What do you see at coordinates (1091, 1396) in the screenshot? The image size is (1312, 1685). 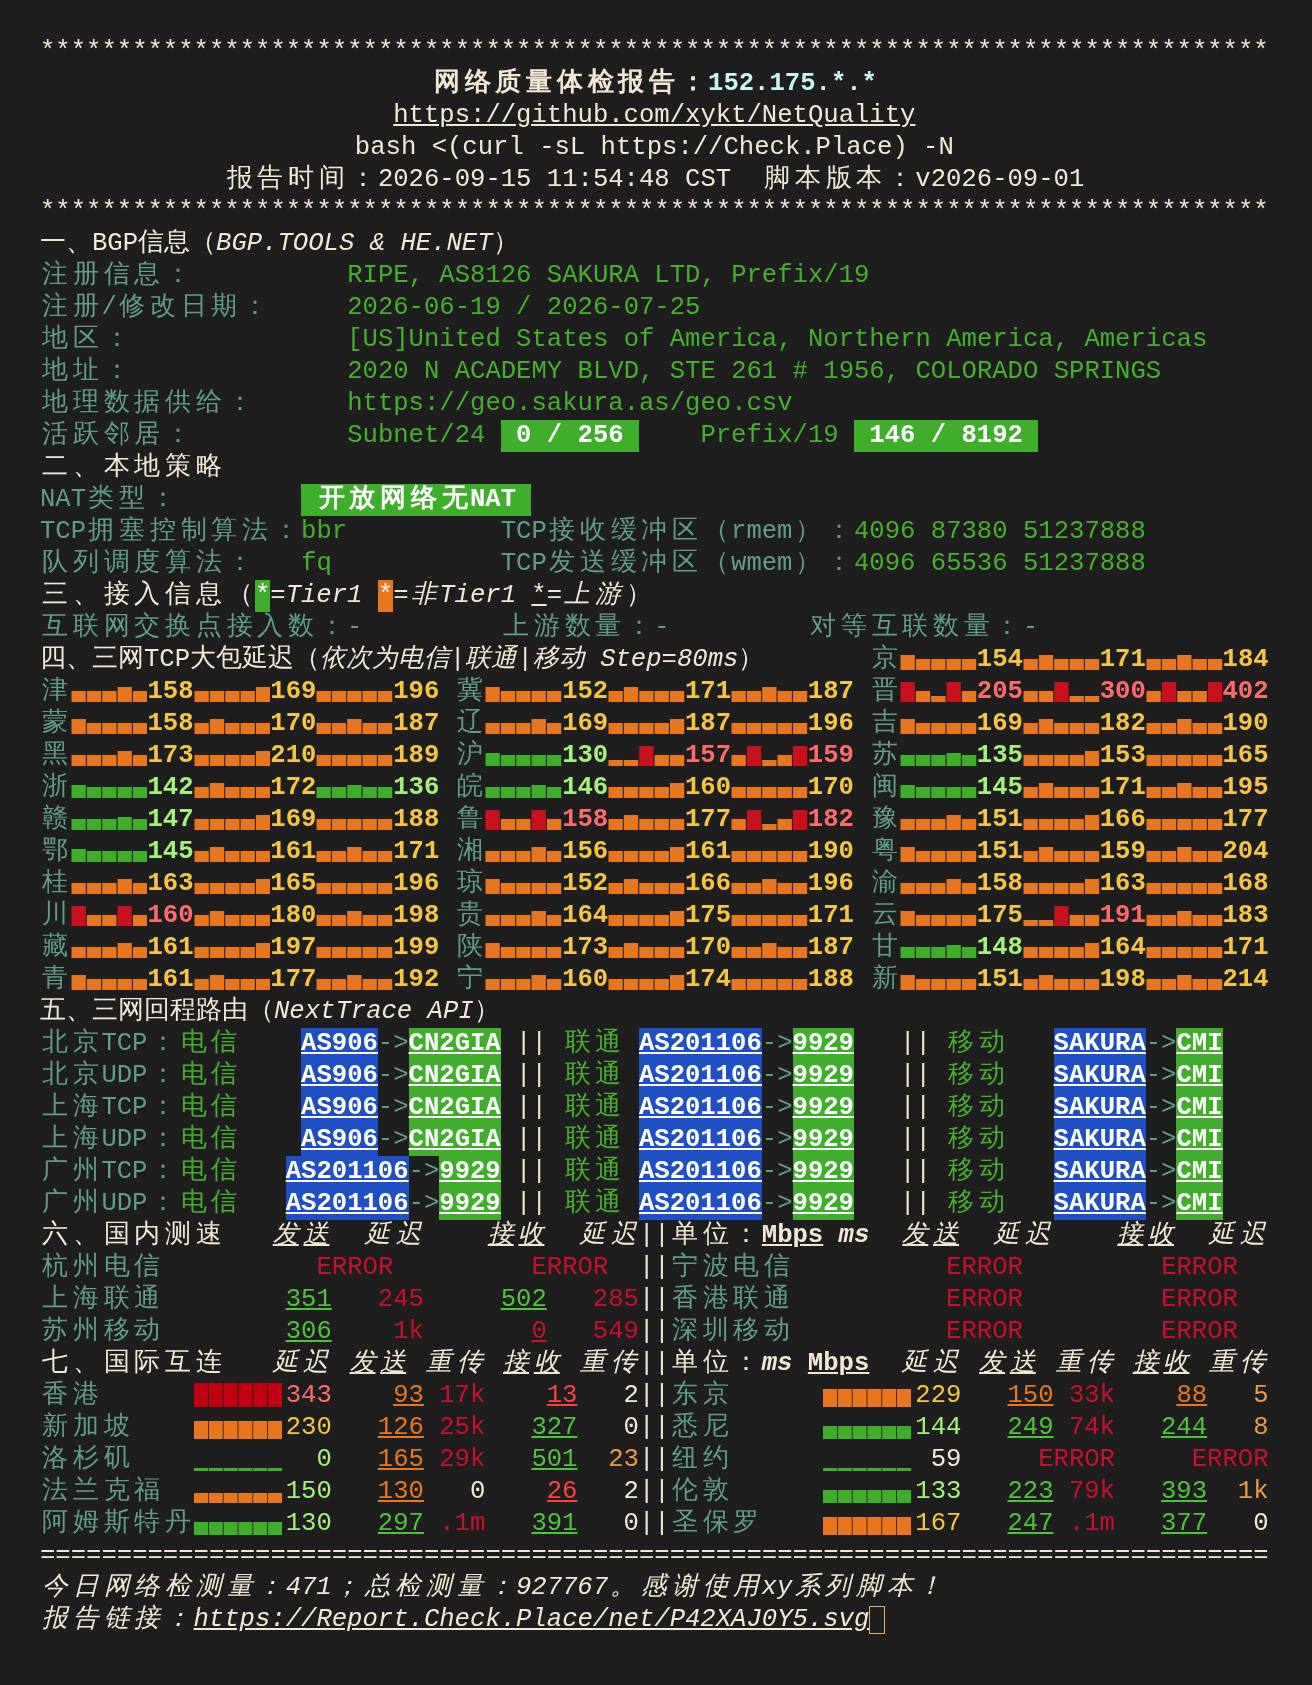 I see `result-value: 33k` at bounding box center [1091, 1396].